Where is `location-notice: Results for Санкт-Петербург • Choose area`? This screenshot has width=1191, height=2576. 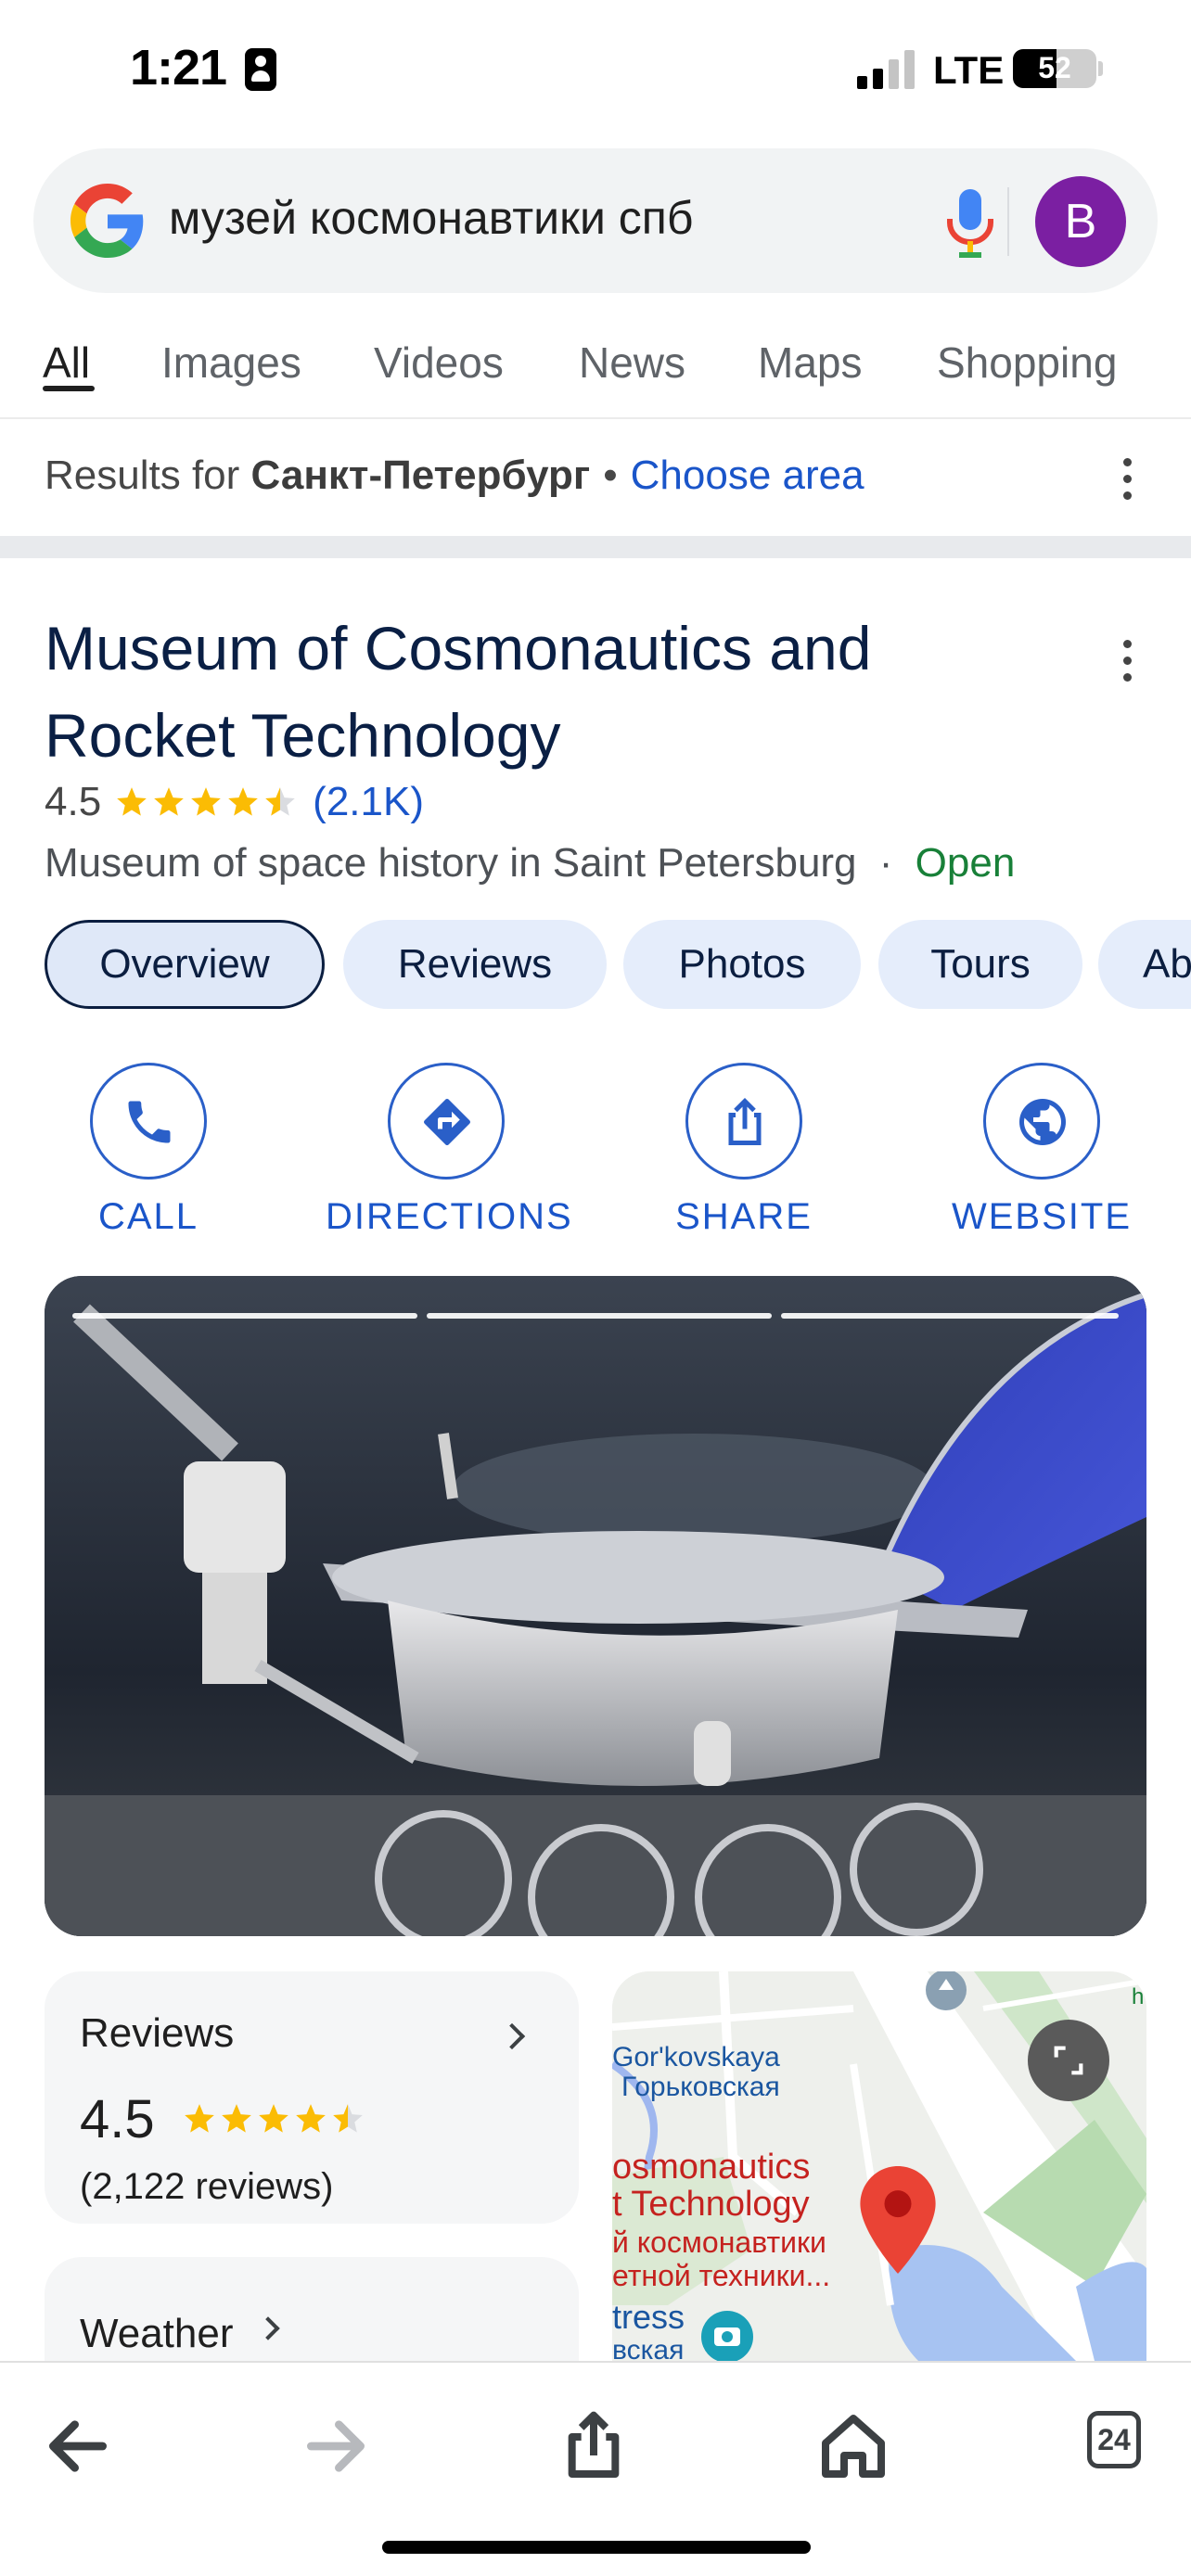
location-notice: Results for Санкт-Петербург • Choose area is located at coordinates (454, 476).